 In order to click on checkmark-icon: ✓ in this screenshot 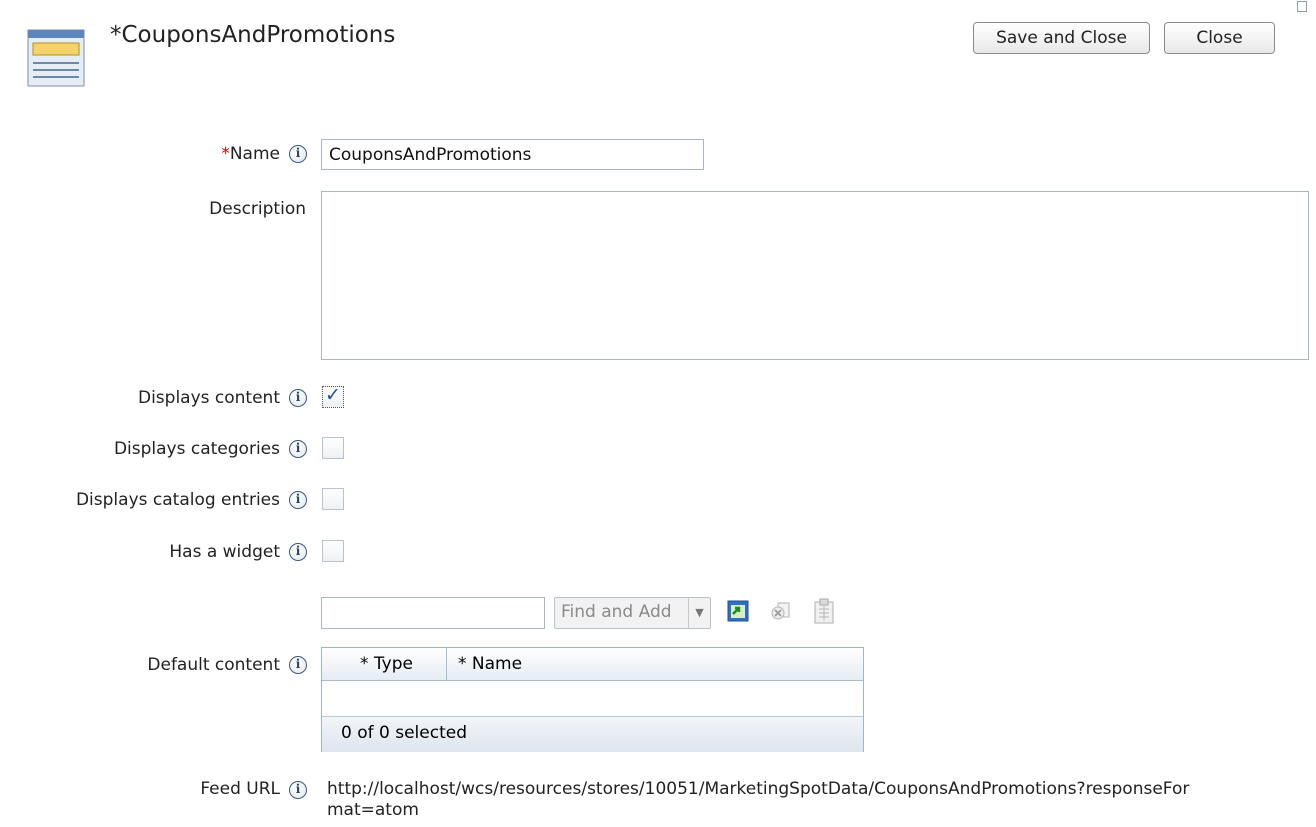, I will do `click(333, 395)`.